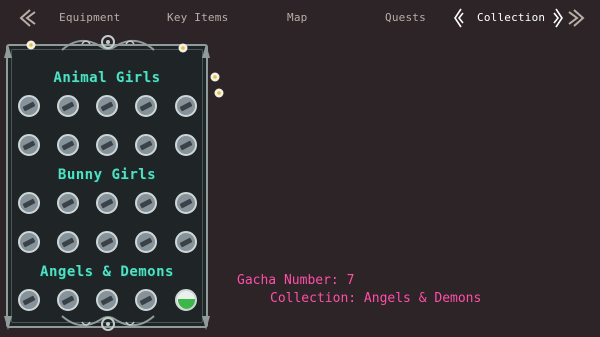 Image resolution: width=600 pixels, height=337 pixels. Describe the element at coordinates (107, 78) in the screenshot. I see `section-title-animal-girls: Animal Girls` at that location.